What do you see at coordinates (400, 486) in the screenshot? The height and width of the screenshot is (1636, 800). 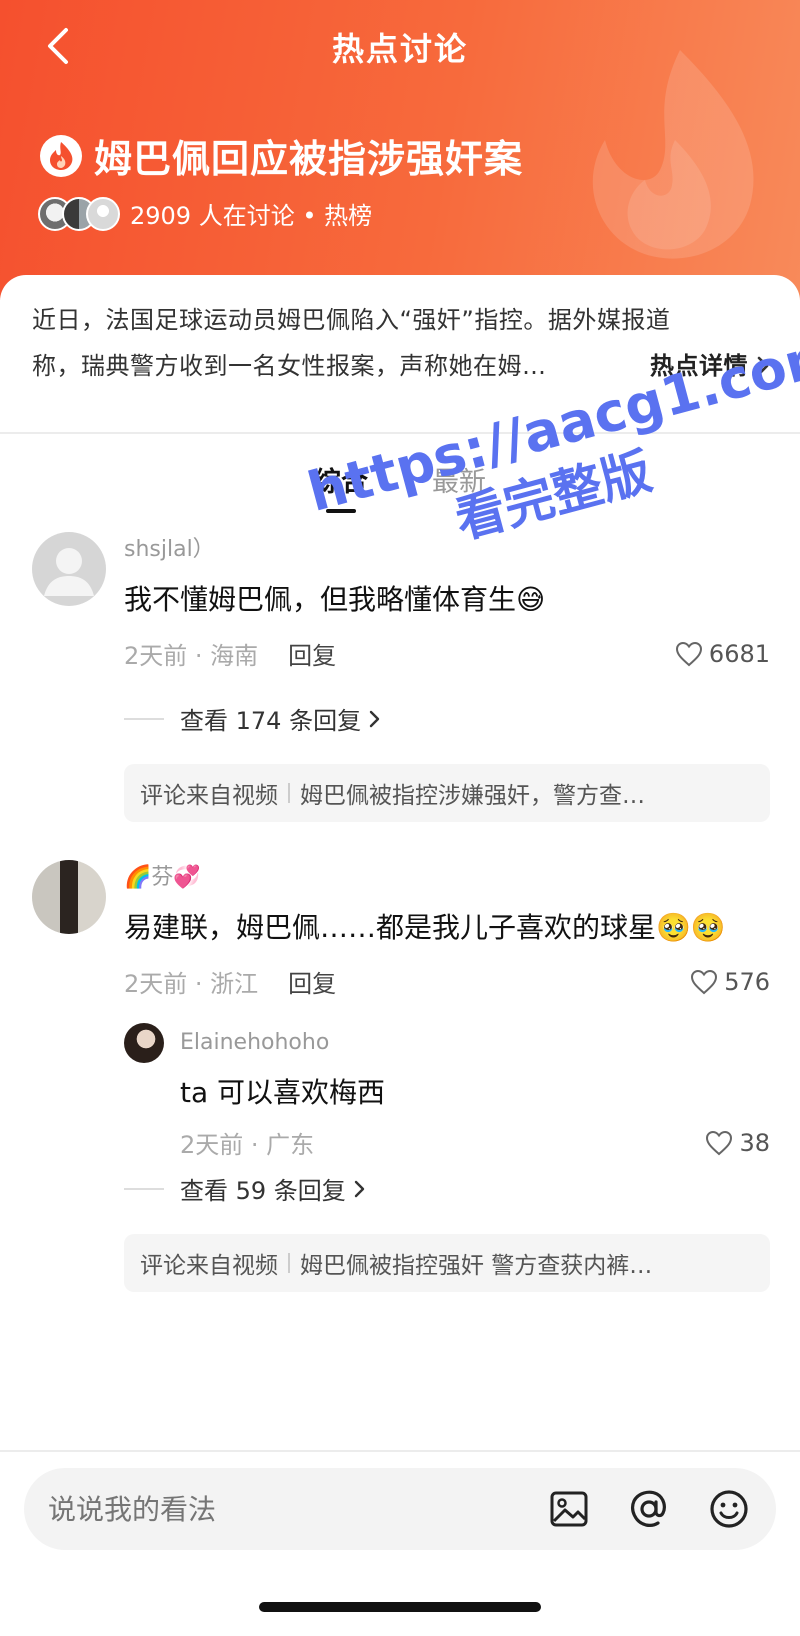 I see `sort-tabs: 综合 最新` at bounding box center [400, 486].